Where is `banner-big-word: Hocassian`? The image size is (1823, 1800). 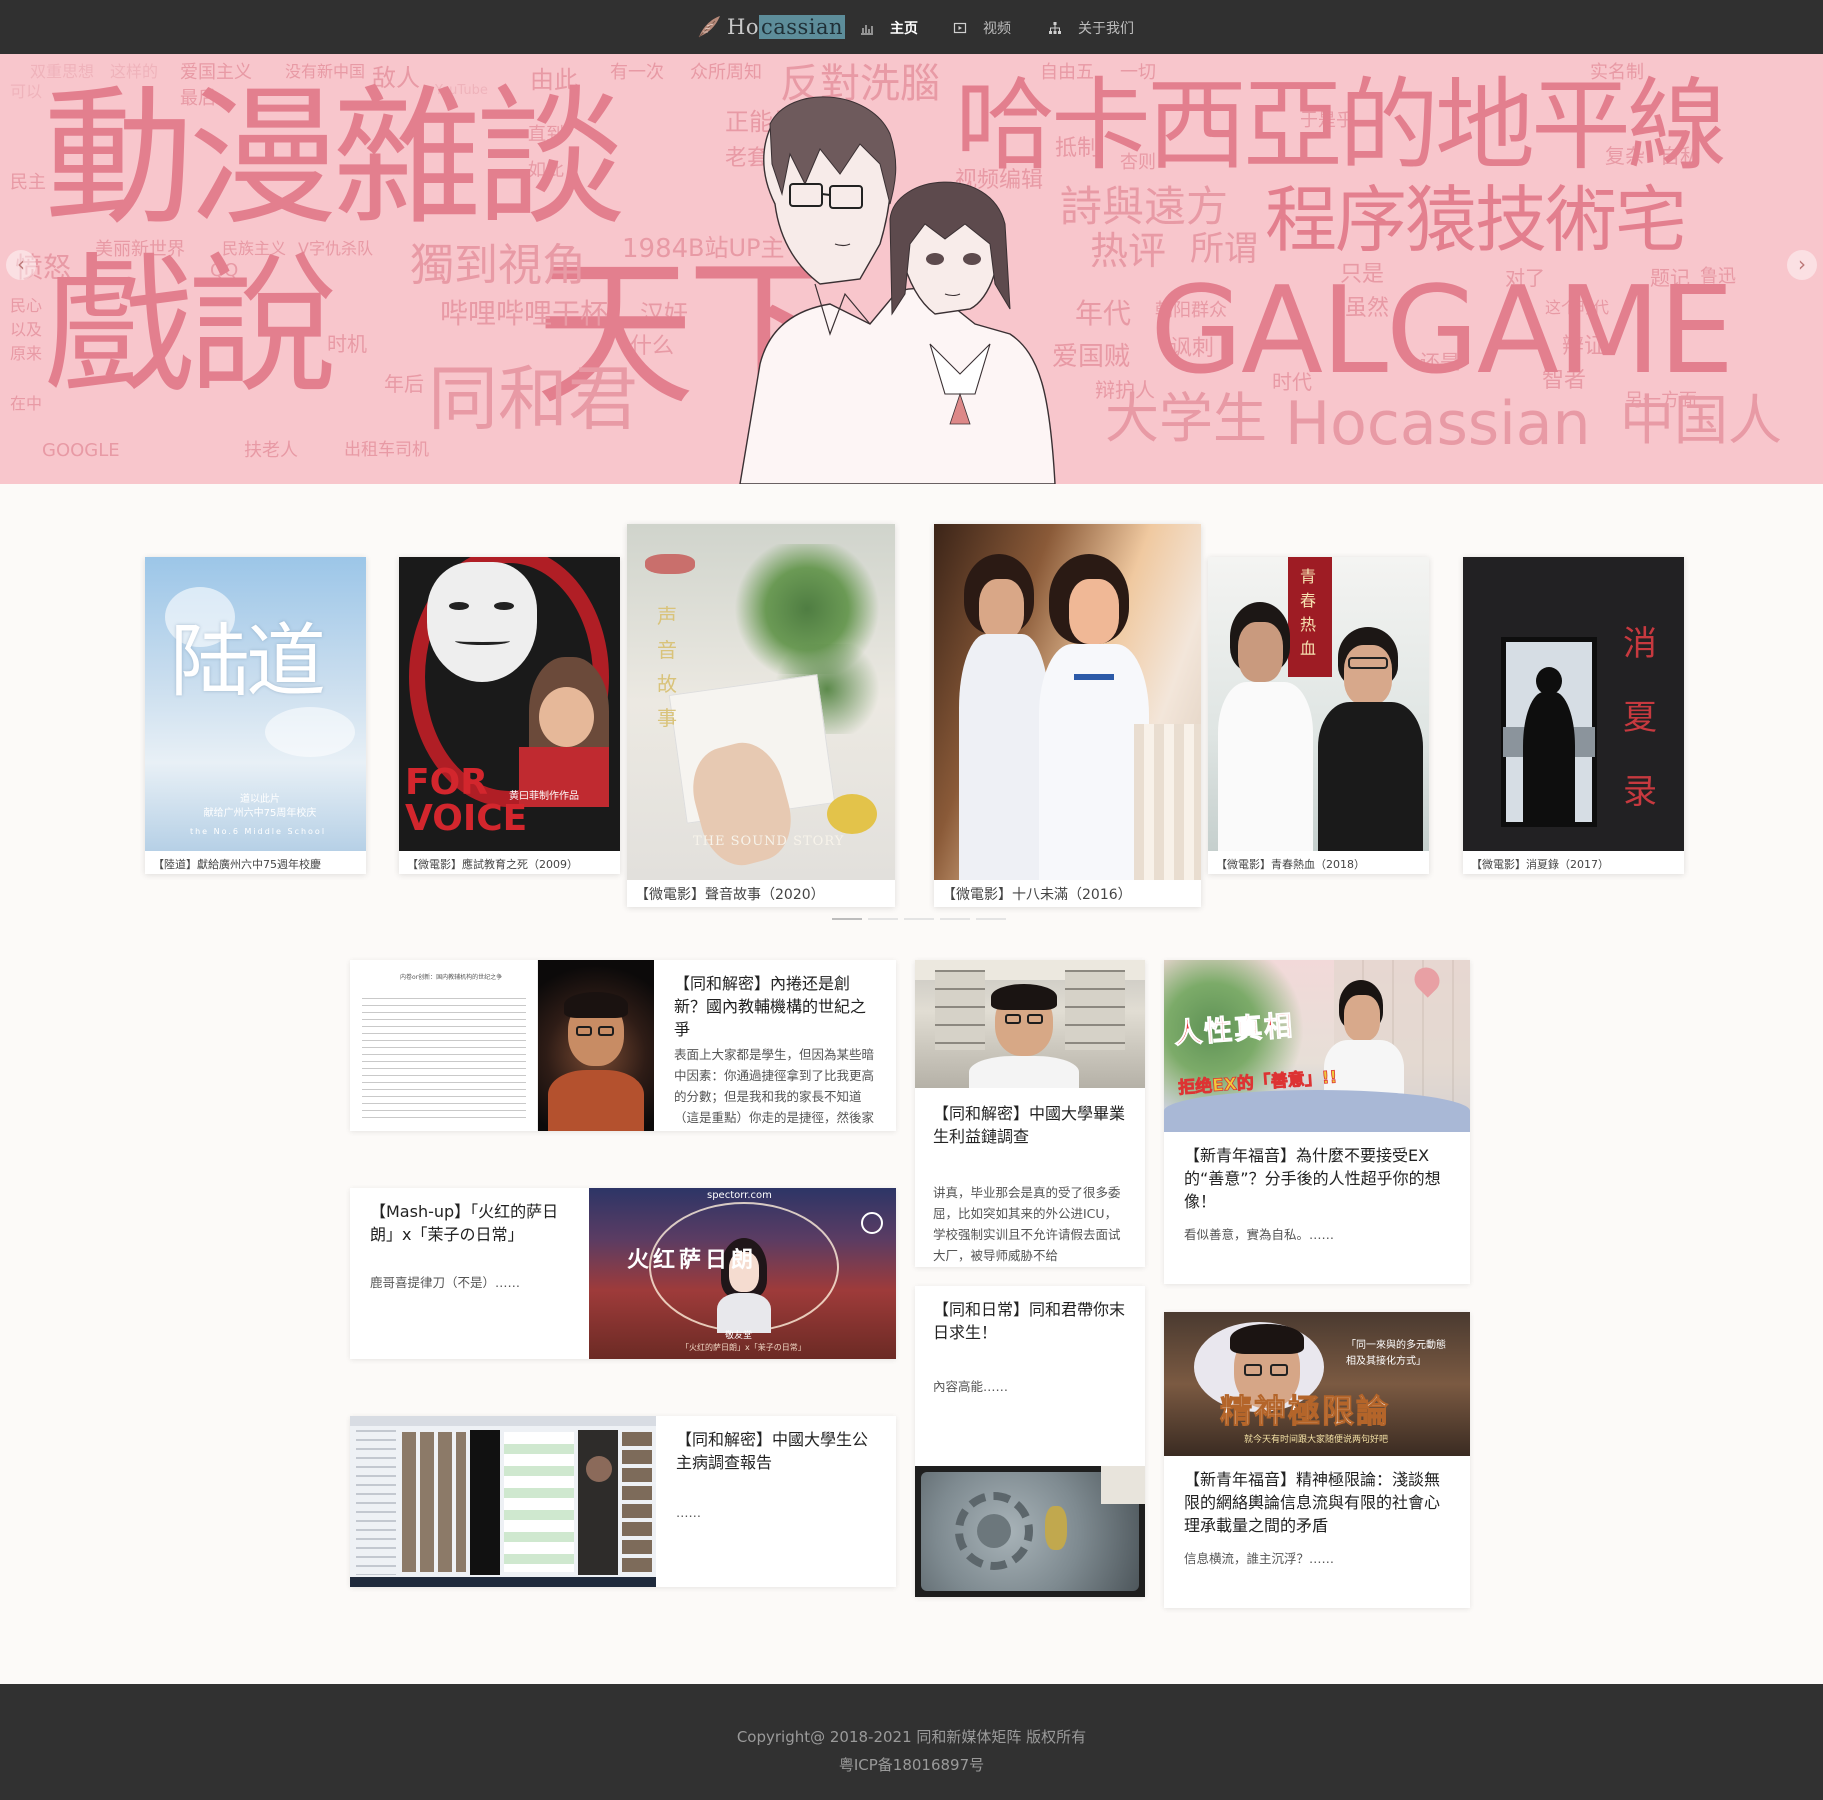
banner-big-word: Hocassian is located at coordinates (1438, 424).